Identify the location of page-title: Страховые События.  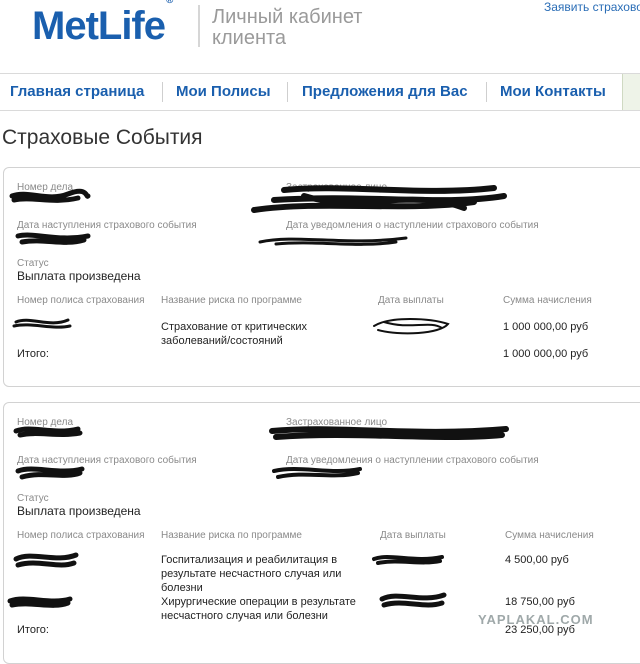
(102, 137).